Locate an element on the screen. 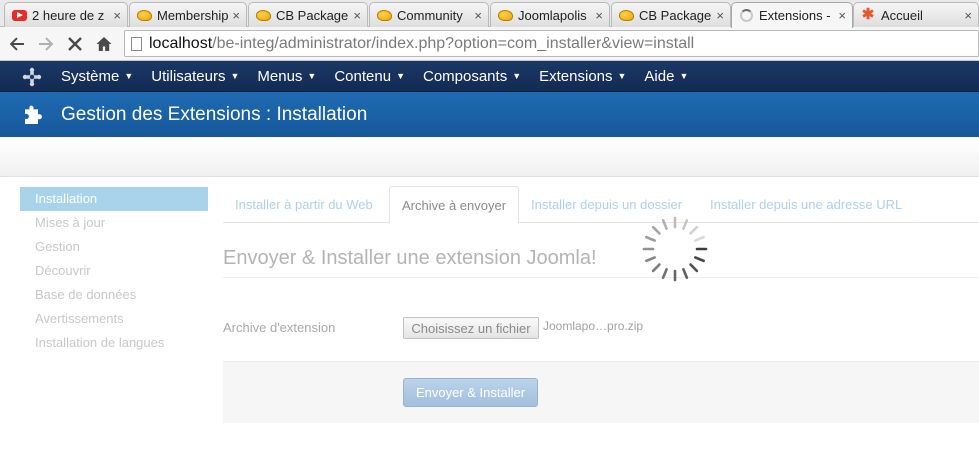 The height and width of the screenshot is (452, 979). page-header: Gestion des Extensions : Installation is located at coordinates (489, 114).